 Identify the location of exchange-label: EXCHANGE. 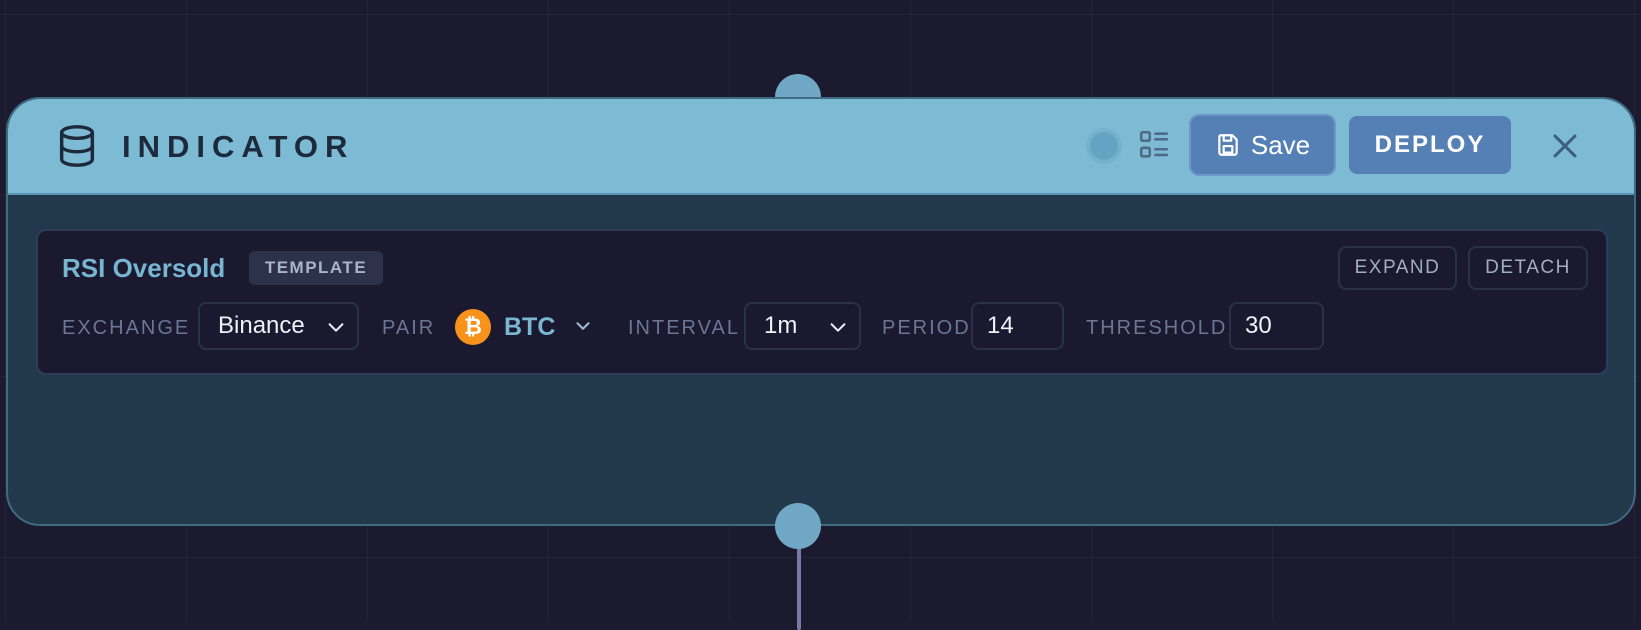
(126, 328).